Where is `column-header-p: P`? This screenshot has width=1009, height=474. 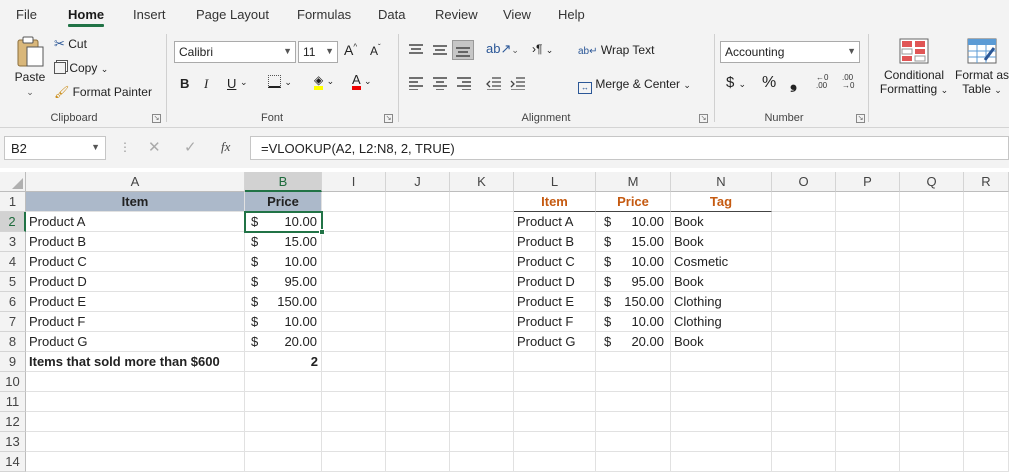
column-header-p: P is located at coordinates (868, 182).